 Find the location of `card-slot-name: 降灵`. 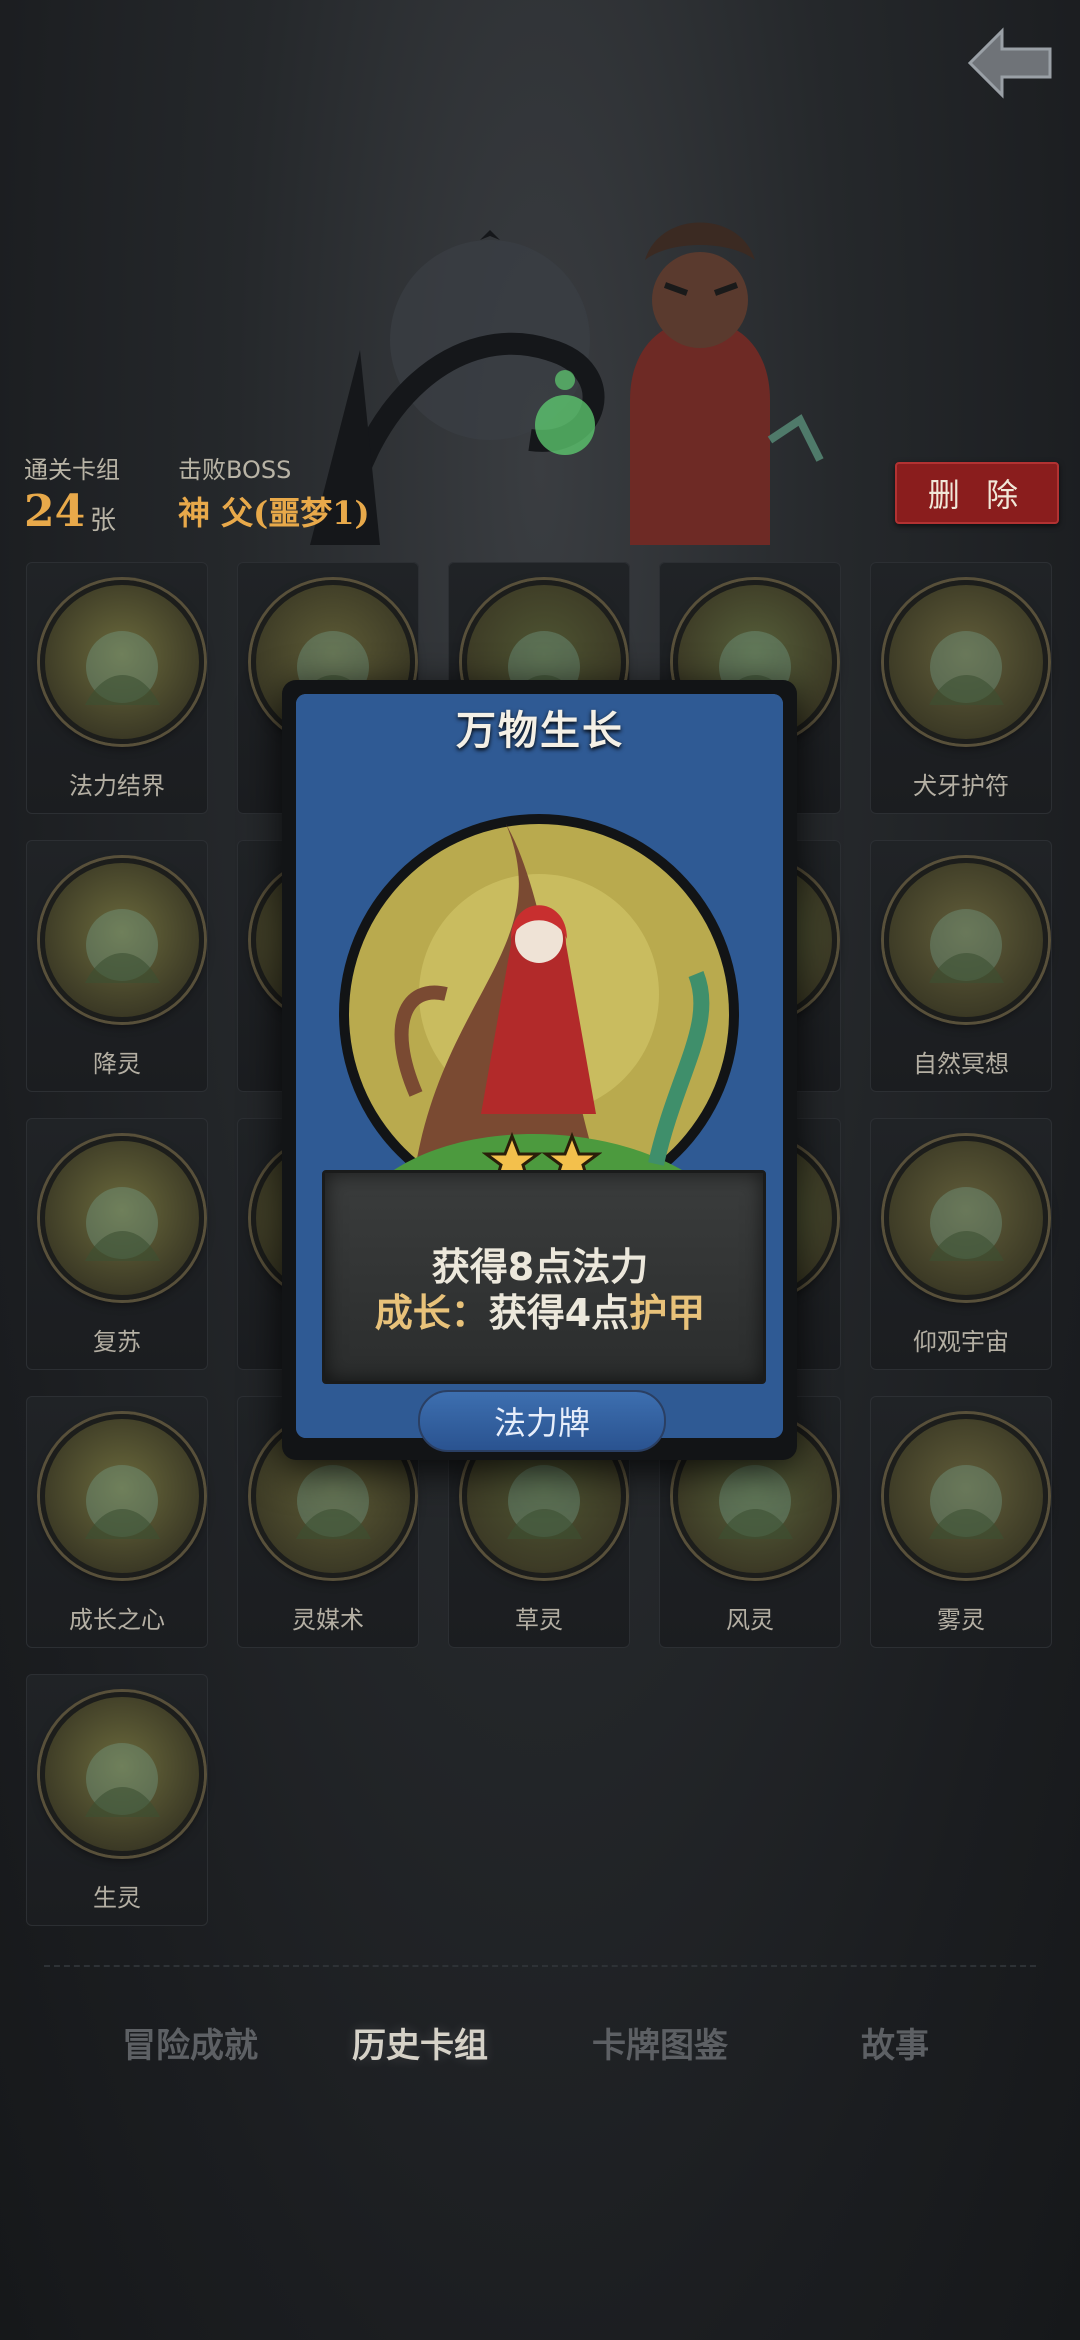

card-slot-name: 降灵 is located at coordinates (117, 1064).